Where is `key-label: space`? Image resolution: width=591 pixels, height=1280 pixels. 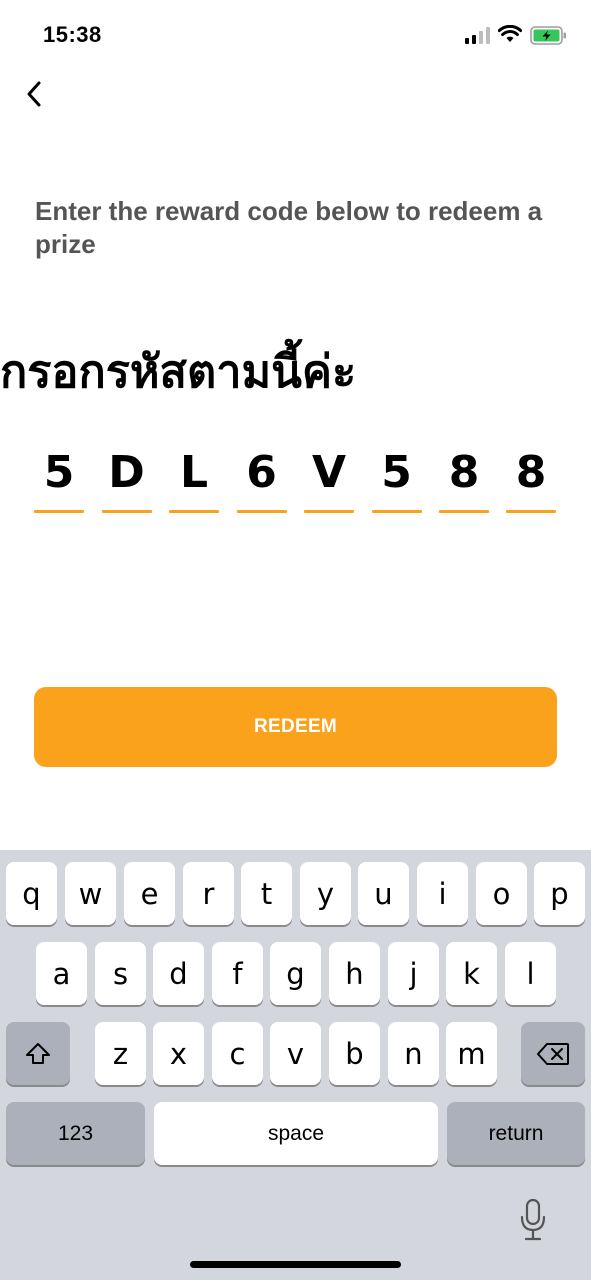 key-label: space is located at coordinates (296, 1133).